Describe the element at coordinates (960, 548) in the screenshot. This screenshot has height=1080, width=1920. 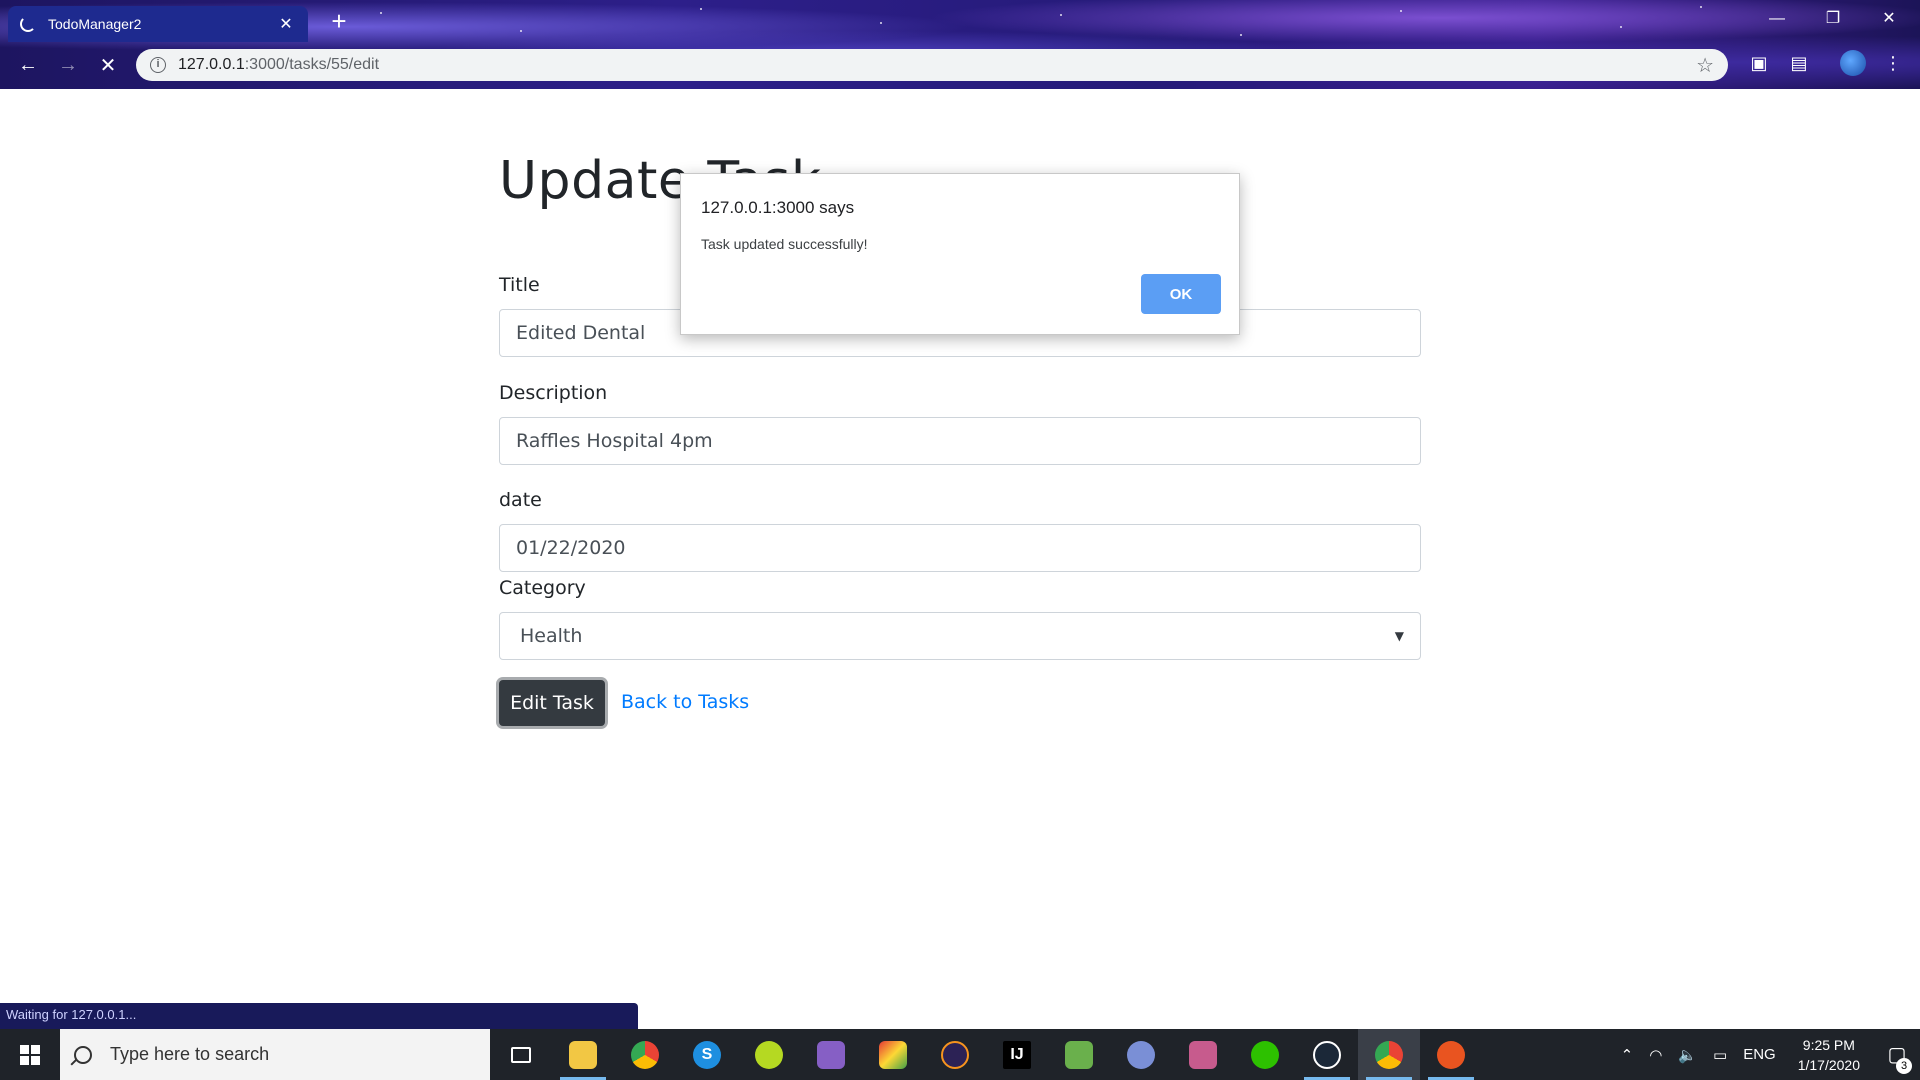
I see `date-input: 01/22/2020` at that location.